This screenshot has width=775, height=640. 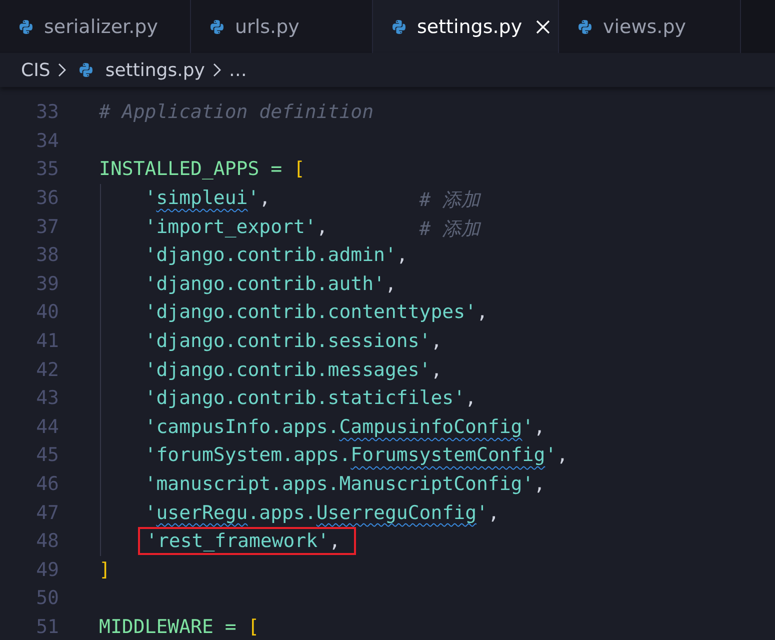 What do you see at coordinates (310, 312) in the screenshot?
I see `code-string: 'django.contrib.contenttypes'` at bounding box center [310, 312].